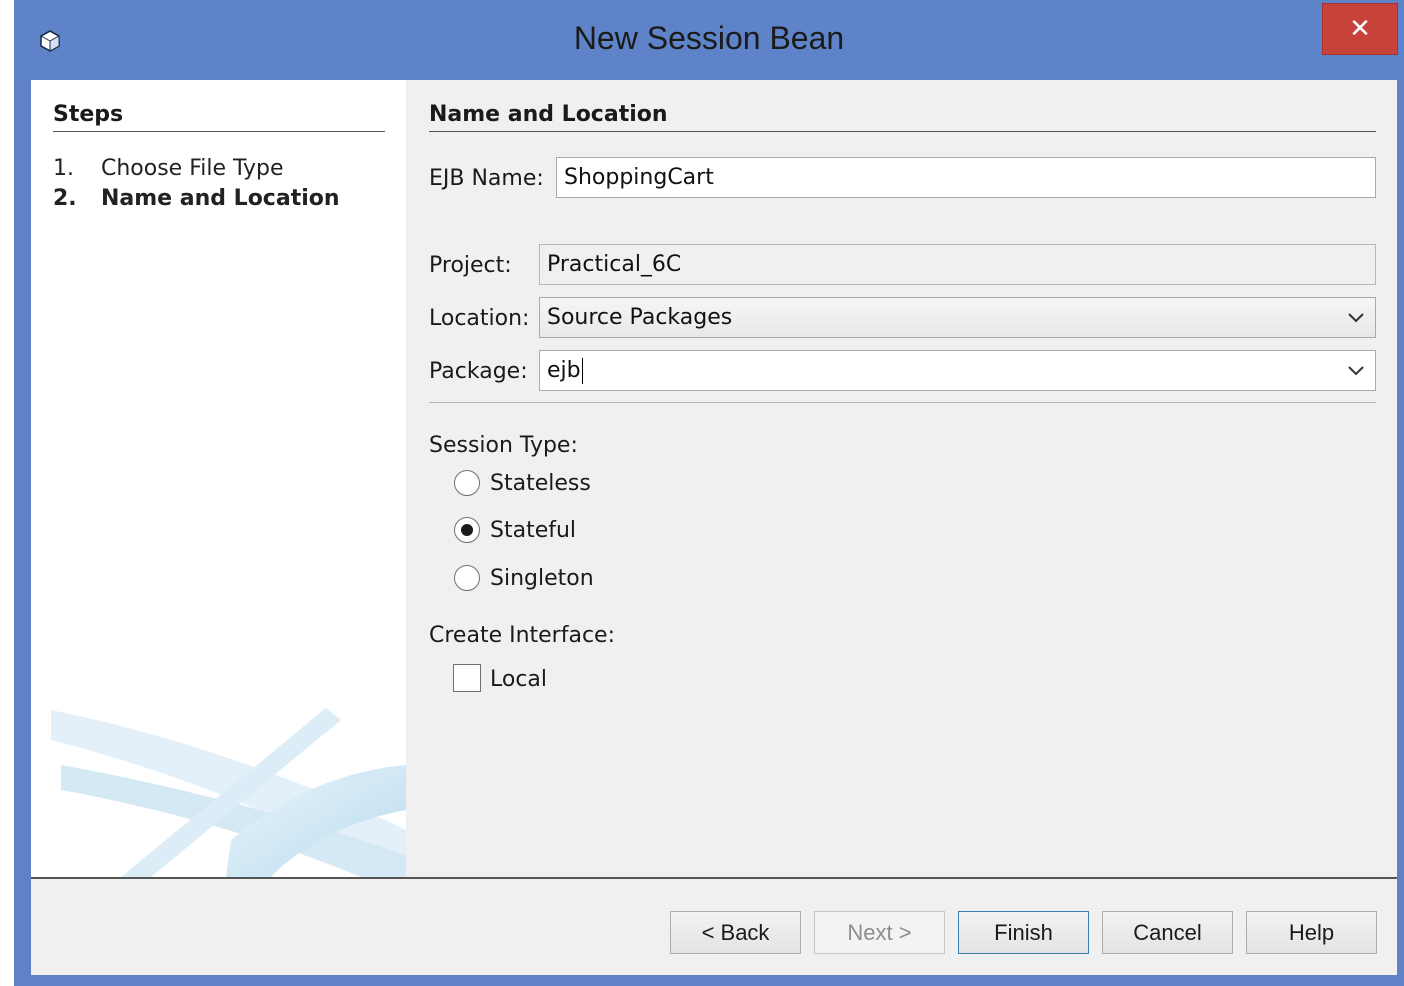 This screenshot has width=1404, height=986. I want to click on window-title: New Session Bean, so click(709, 38).